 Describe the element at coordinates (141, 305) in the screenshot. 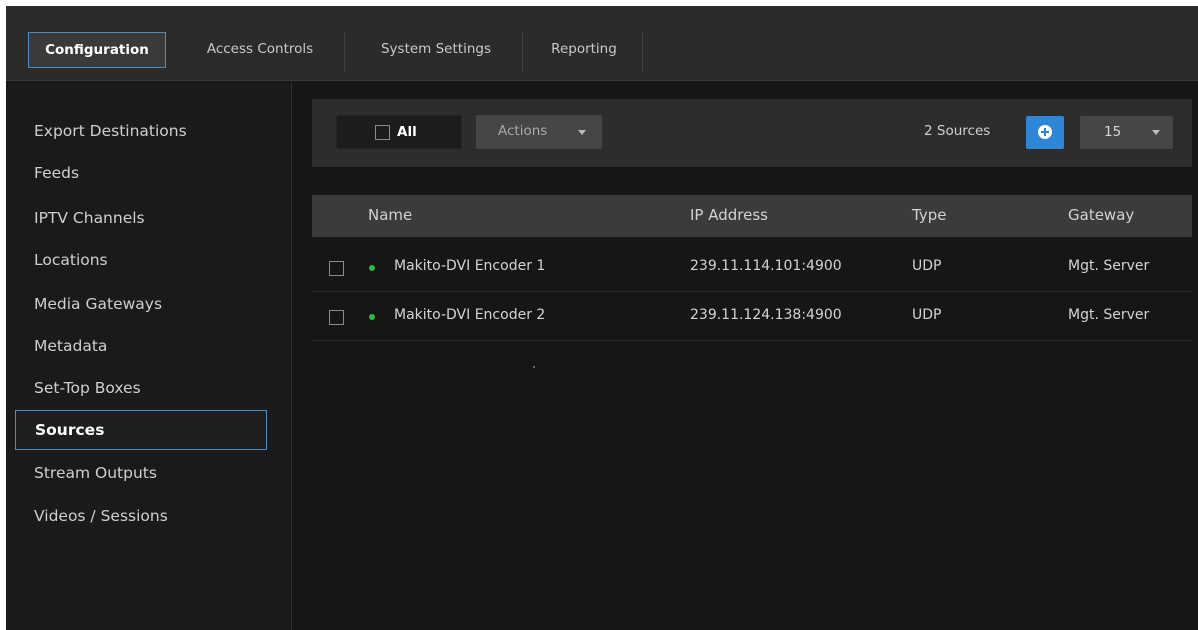

I see `sidebar-item-media-gateways: Media Gateways` at that location.